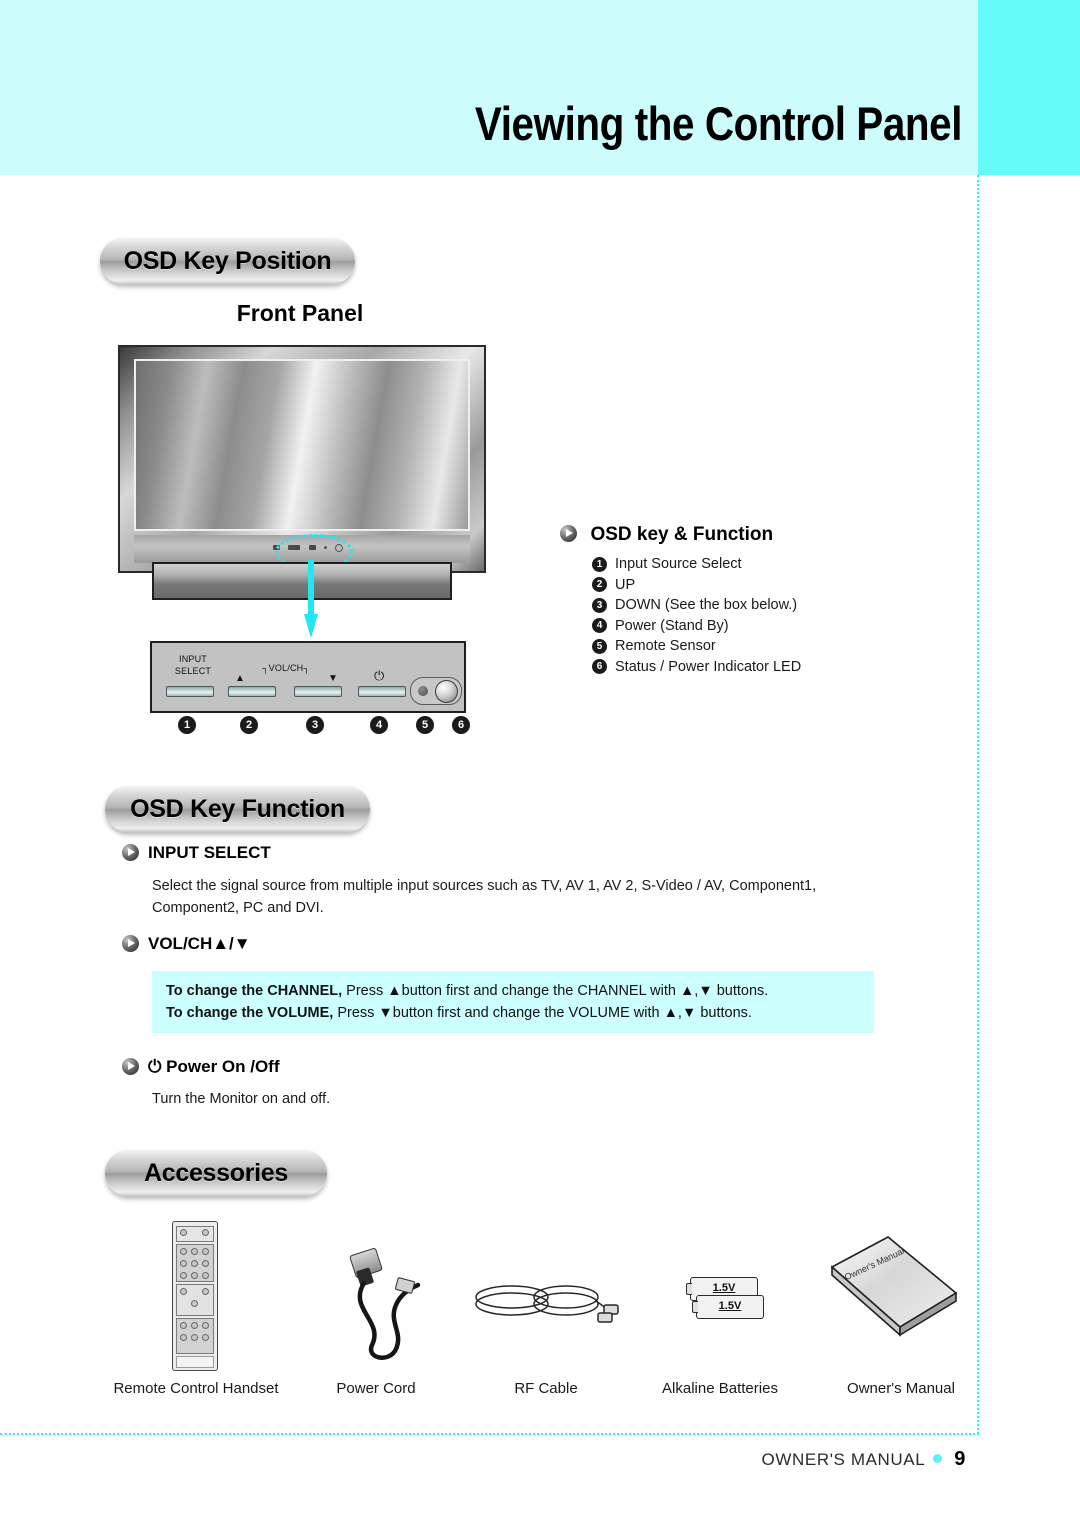 This screenshot has height=1526, width=1080. I want to click on list-item-label: Power (Stand By), so click(672, 625).